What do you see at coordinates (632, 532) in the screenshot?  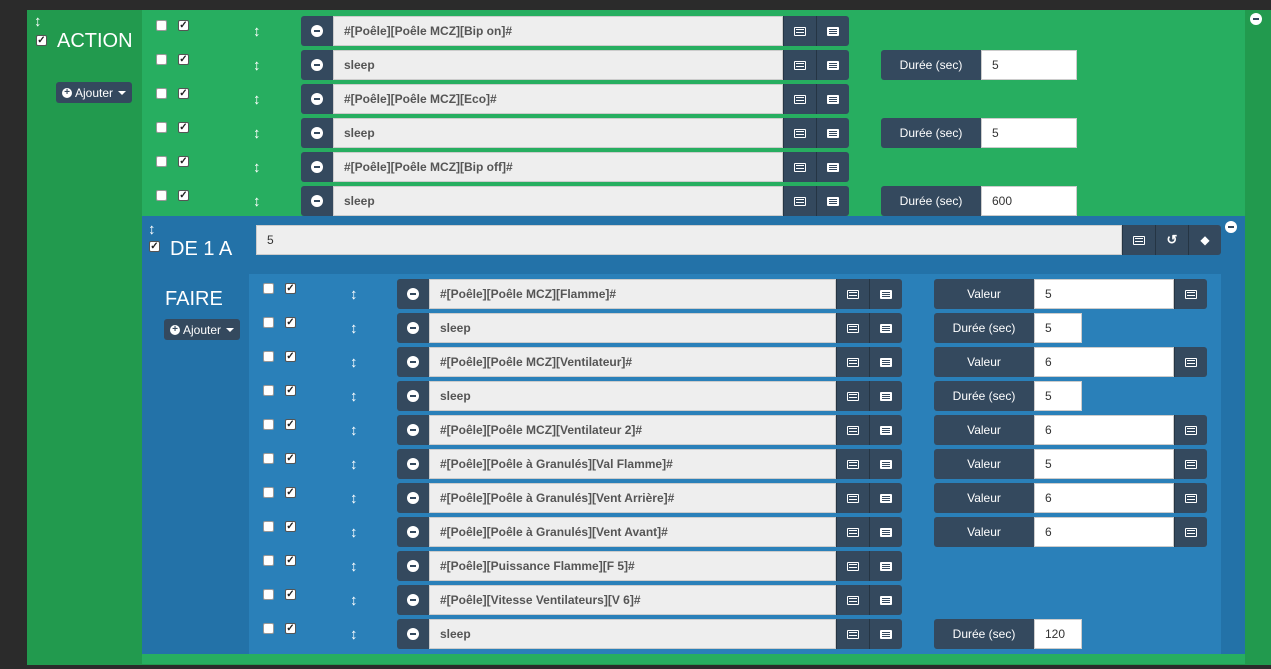 I see `command-input: #[Poêle][Poêle à Granulés][Vent Avant]#` at bounding box center [632, 532].